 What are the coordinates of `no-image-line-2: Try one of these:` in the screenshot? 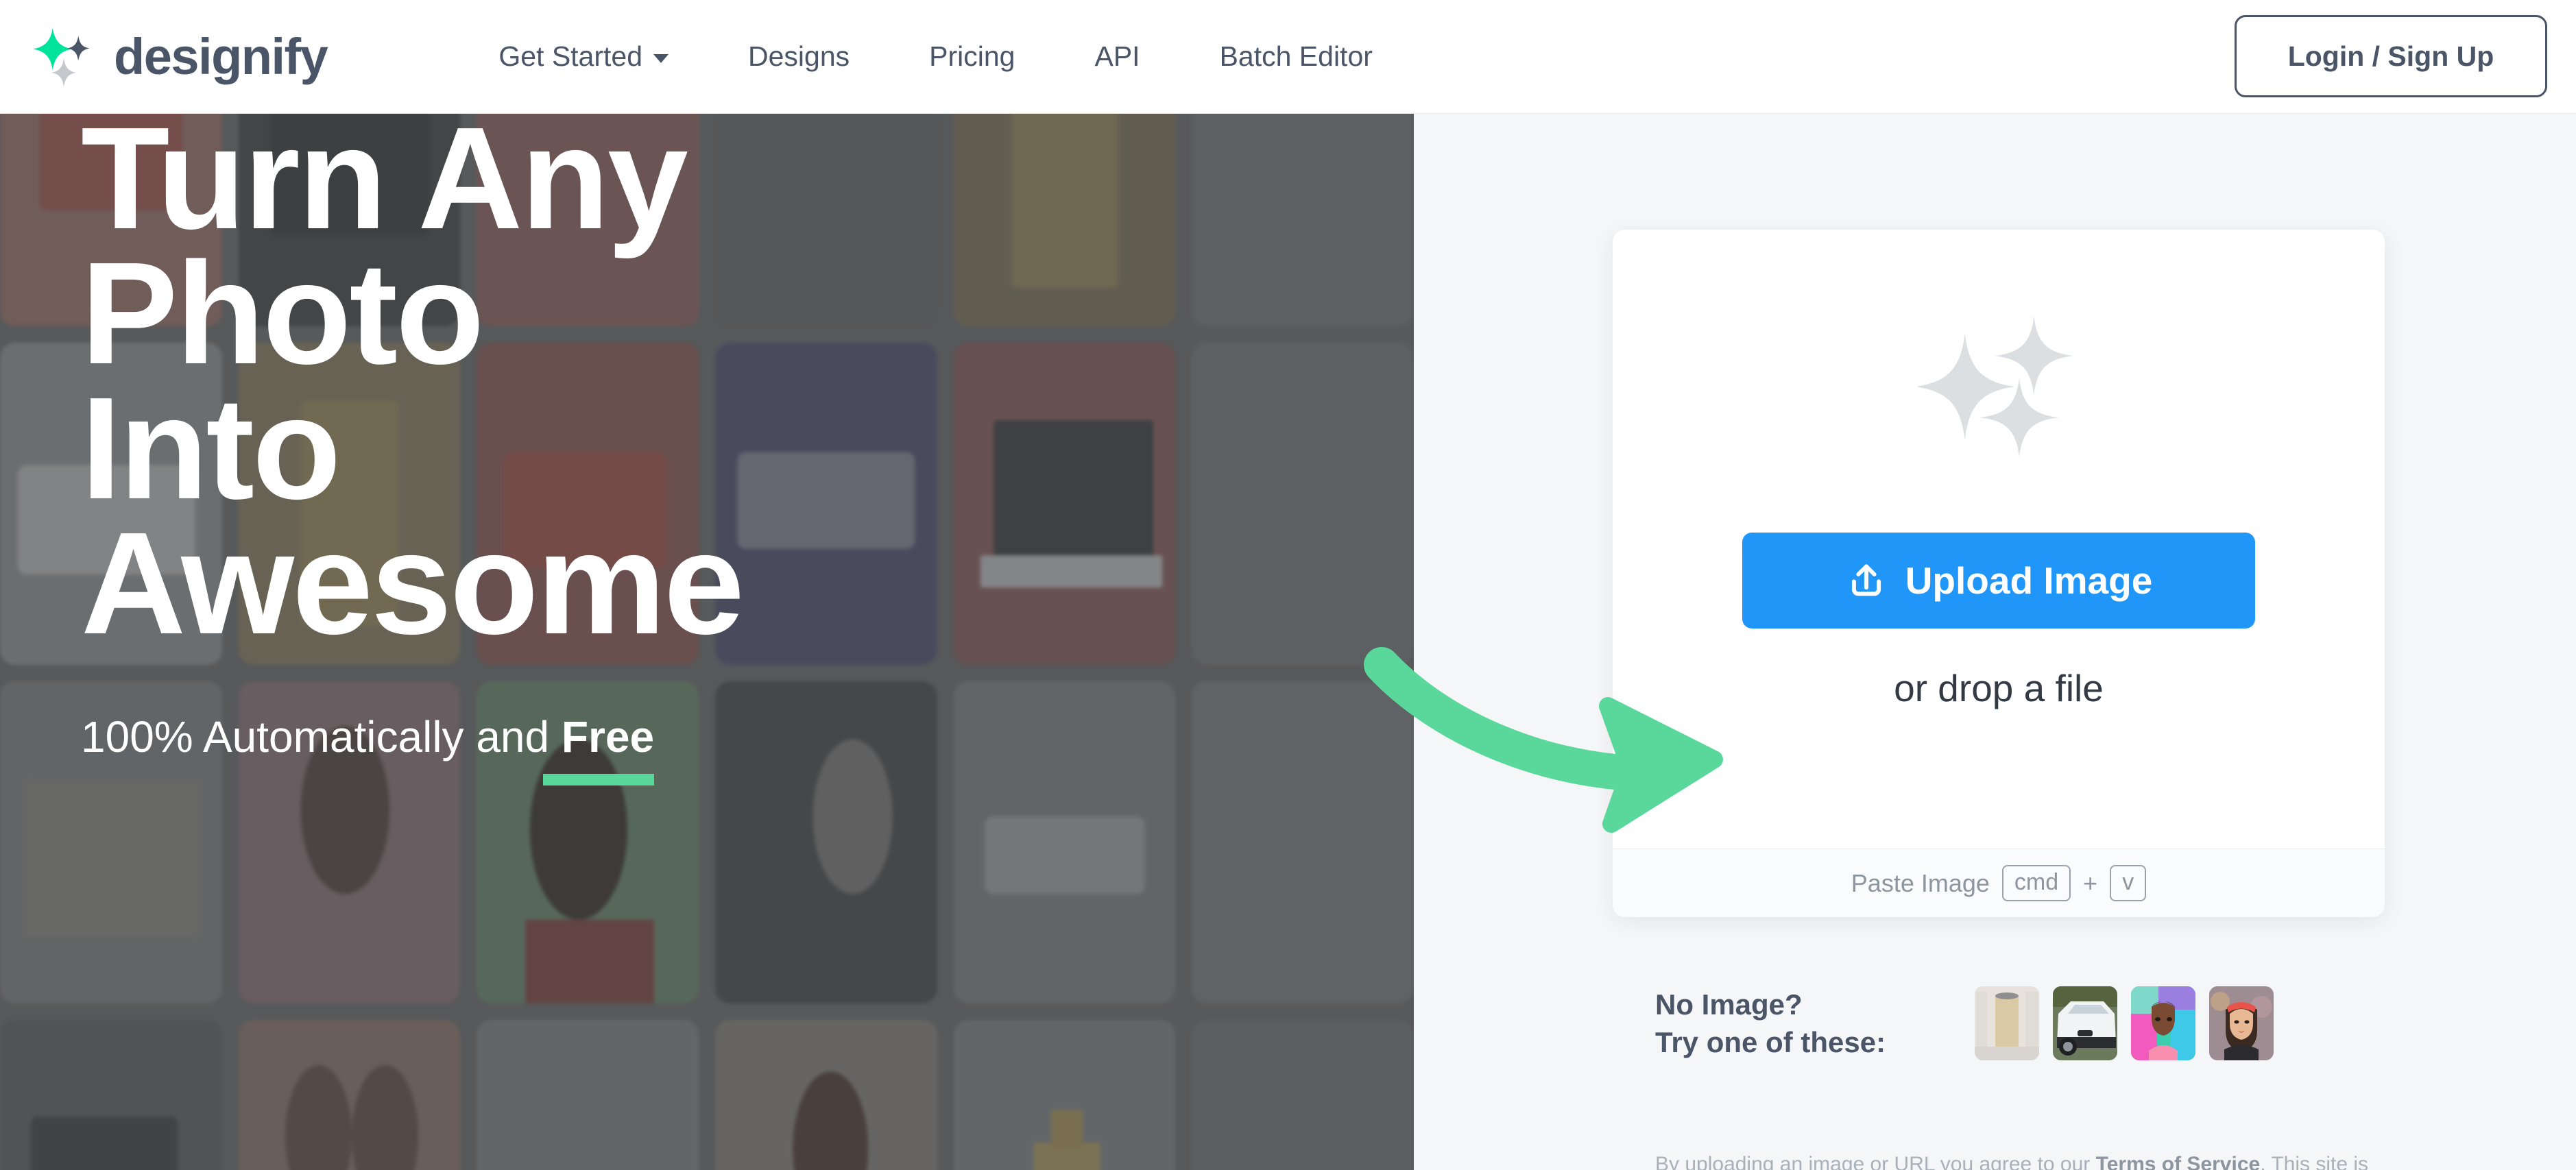 It's located at (1771, 1042).